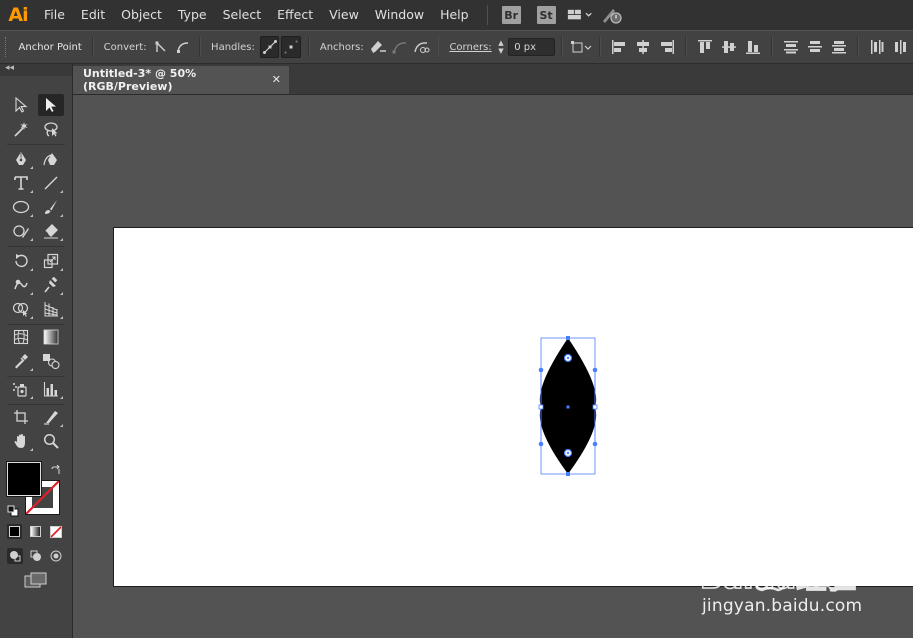 This screenshot has height=638, width=913. Describe the element at coordinates (51, 441) in the screenshot. I see `zoom-tool-icon` at that location.